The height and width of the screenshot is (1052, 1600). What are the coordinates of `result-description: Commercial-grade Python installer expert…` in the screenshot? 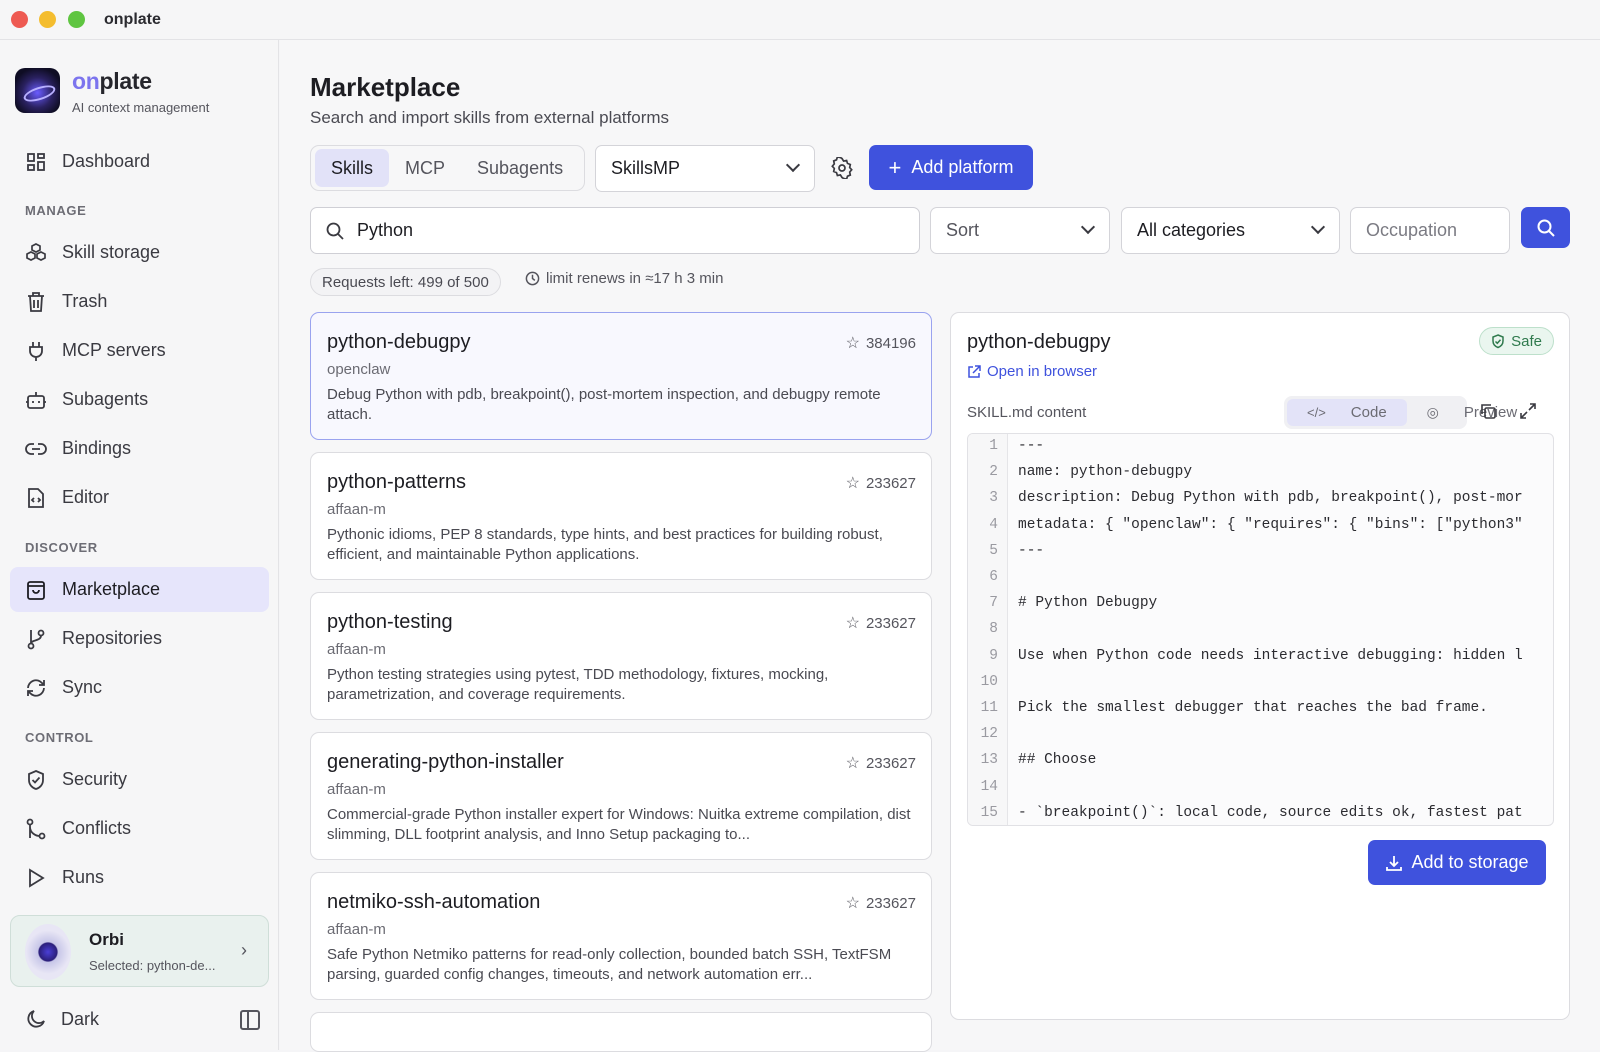 It's located at (619, 824).